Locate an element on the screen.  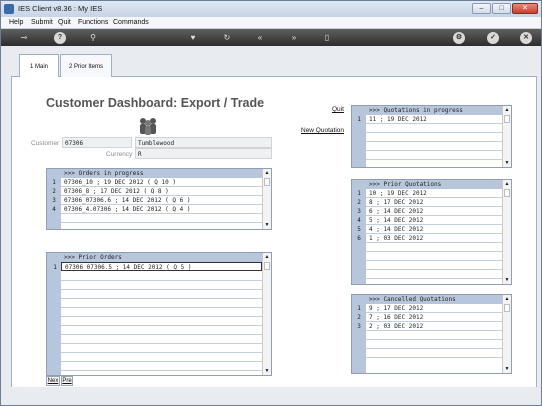
close-window-button: ✕ is located at coordinates (525, 8).